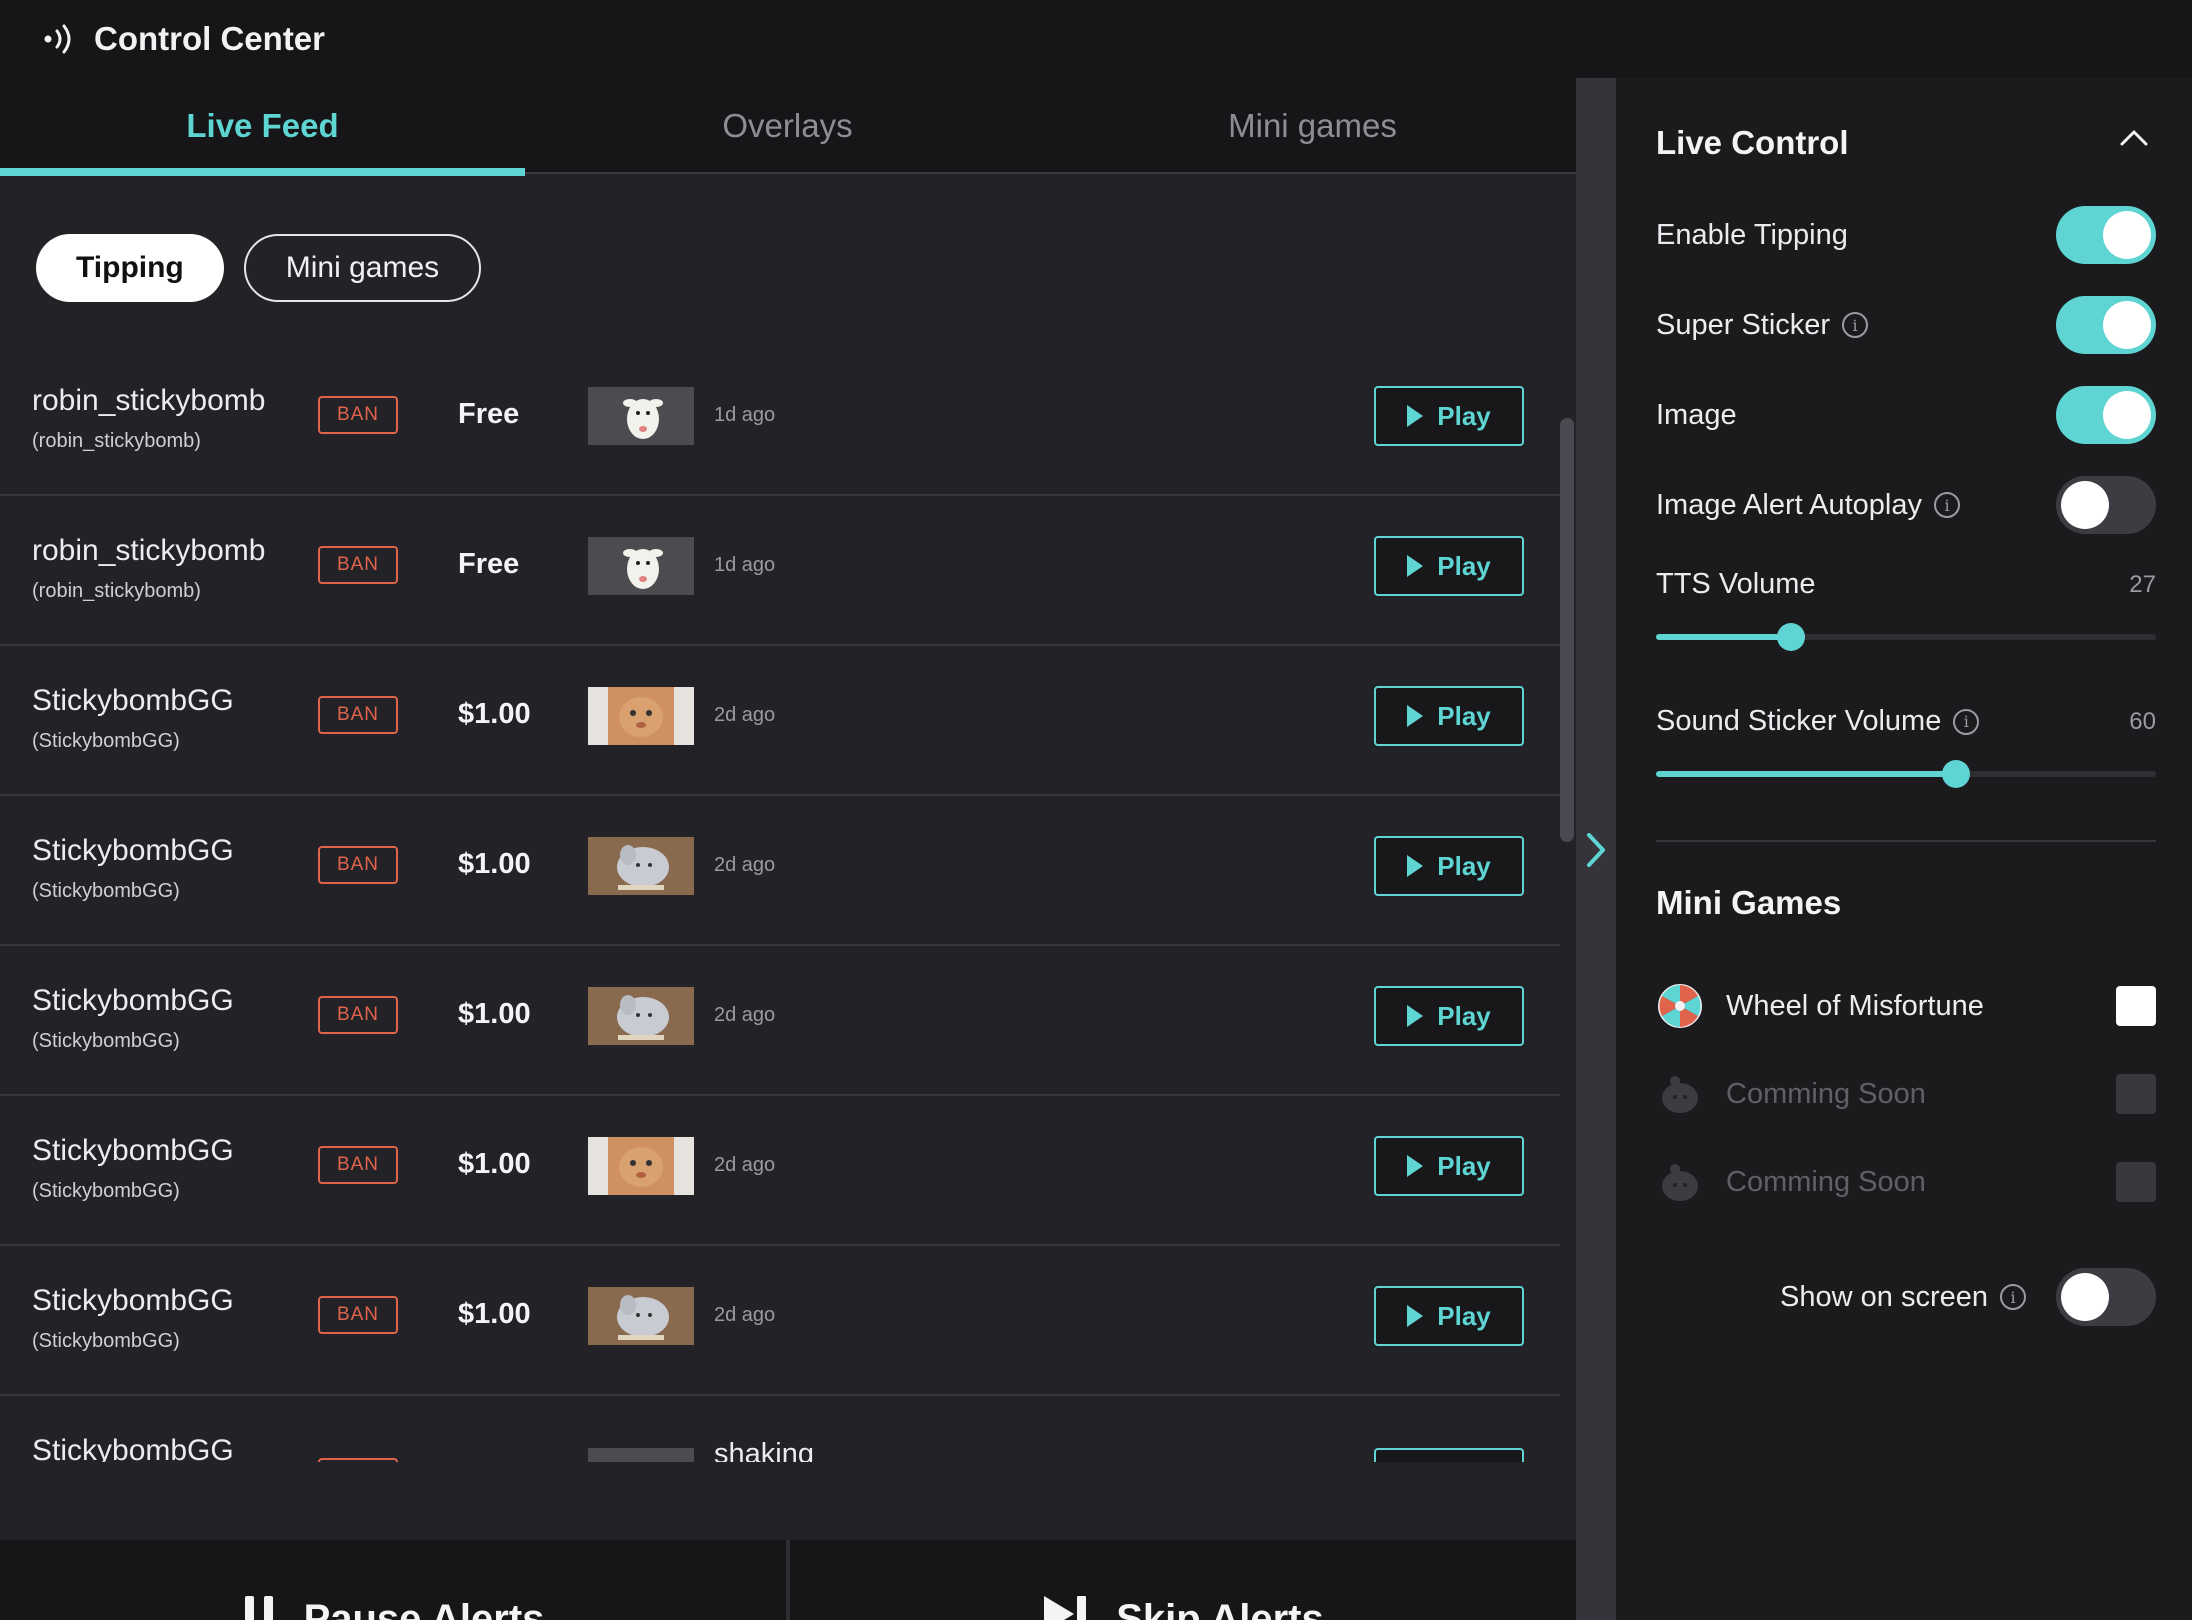 The image size is (2192, 1620). What do you see at coordinates (1680, 1182) in the screenshot?
I see `blob-icon` at bounding box center [1680, 1182].